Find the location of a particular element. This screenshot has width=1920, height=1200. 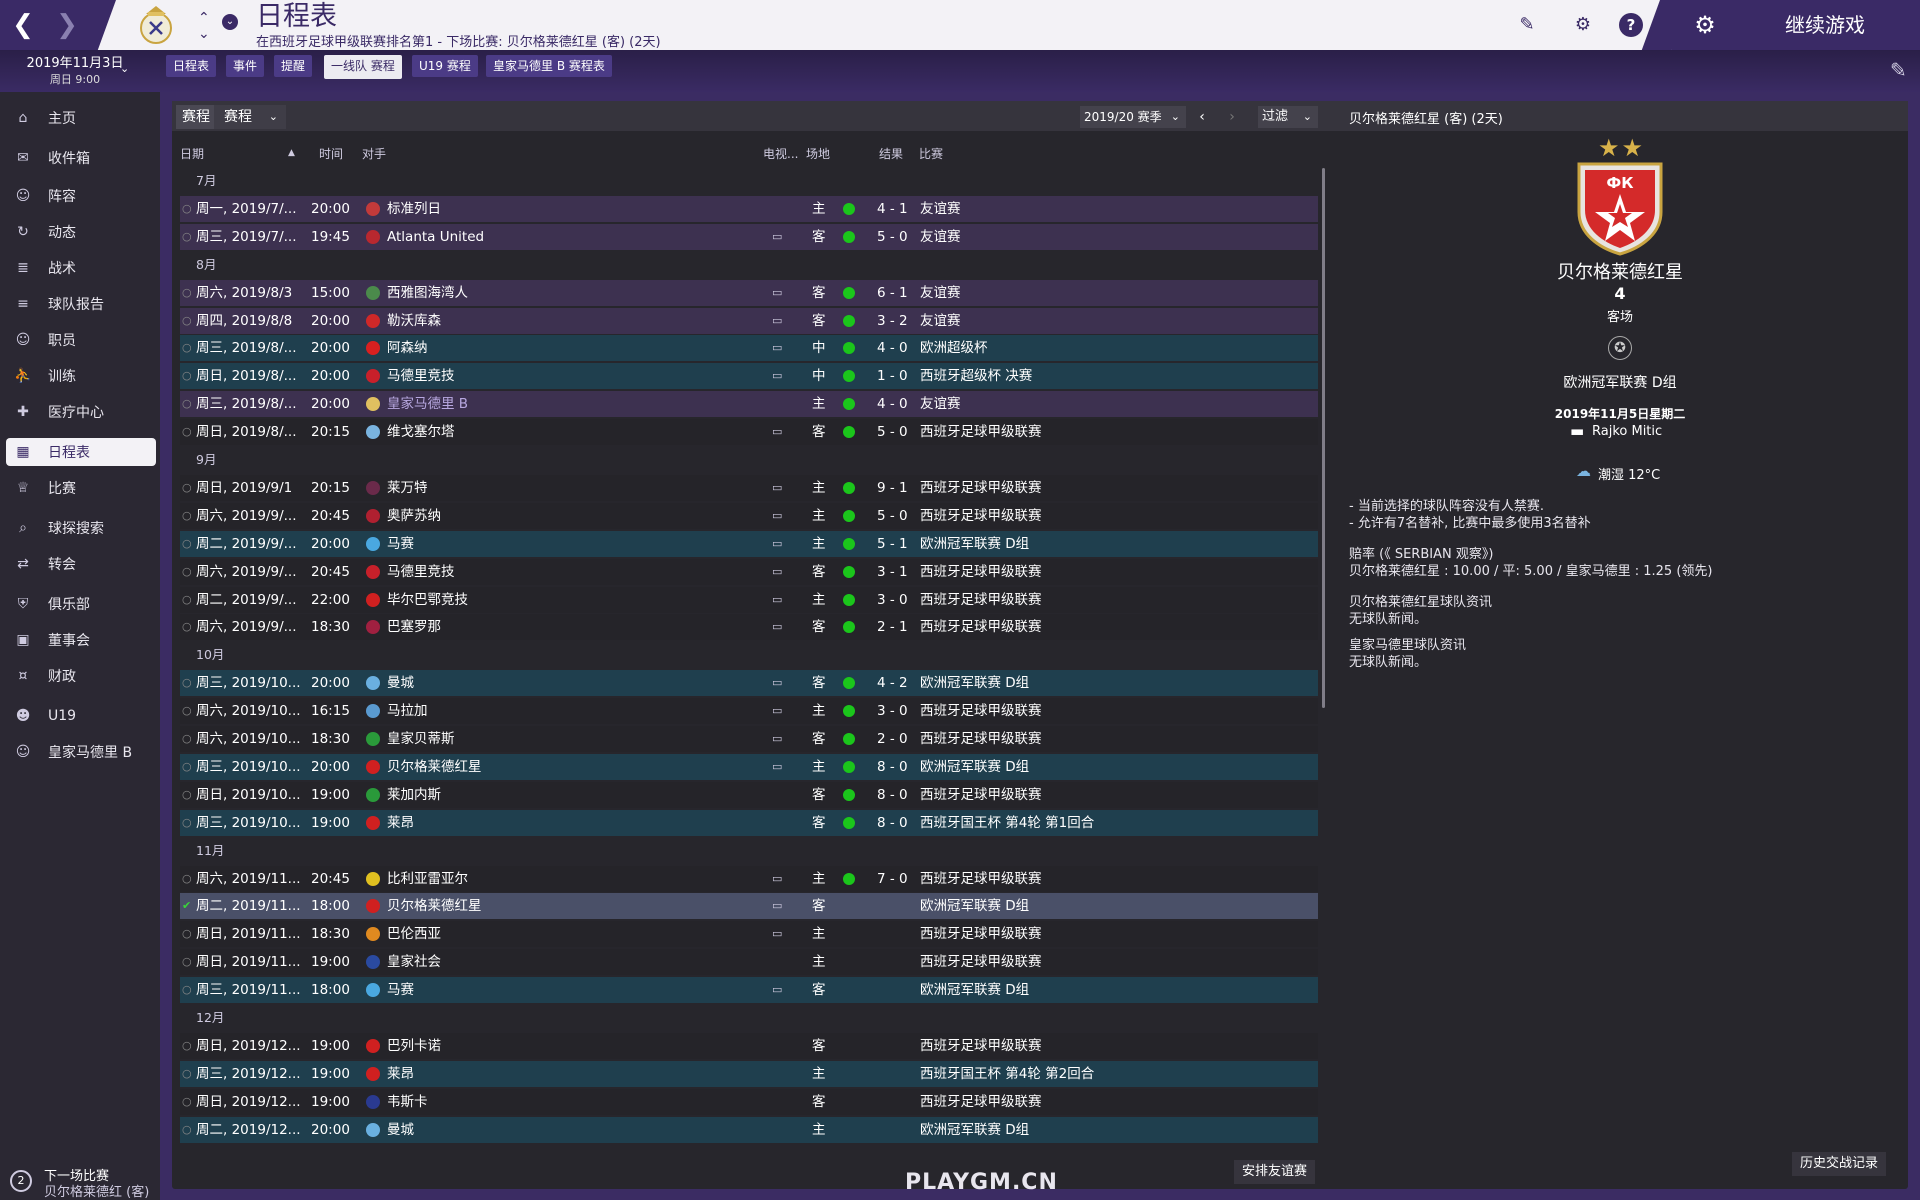

next-season-button: › is located at coordinates (1232, 117).